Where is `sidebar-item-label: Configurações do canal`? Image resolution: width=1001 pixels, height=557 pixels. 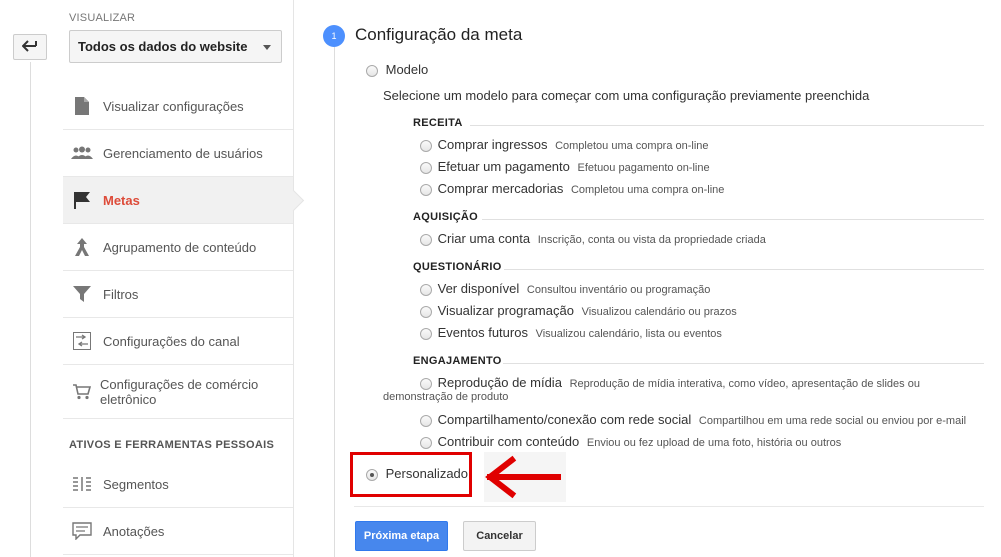
sidebar-item-label: Configurações do canal is located at coordinates (171, 341).